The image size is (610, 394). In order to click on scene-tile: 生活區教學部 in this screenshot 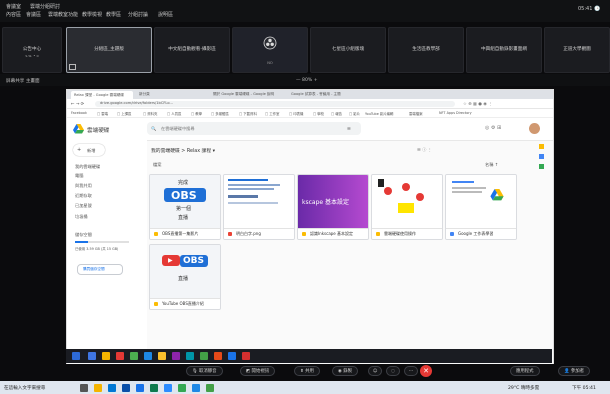, I will do `click(426, 50)`.